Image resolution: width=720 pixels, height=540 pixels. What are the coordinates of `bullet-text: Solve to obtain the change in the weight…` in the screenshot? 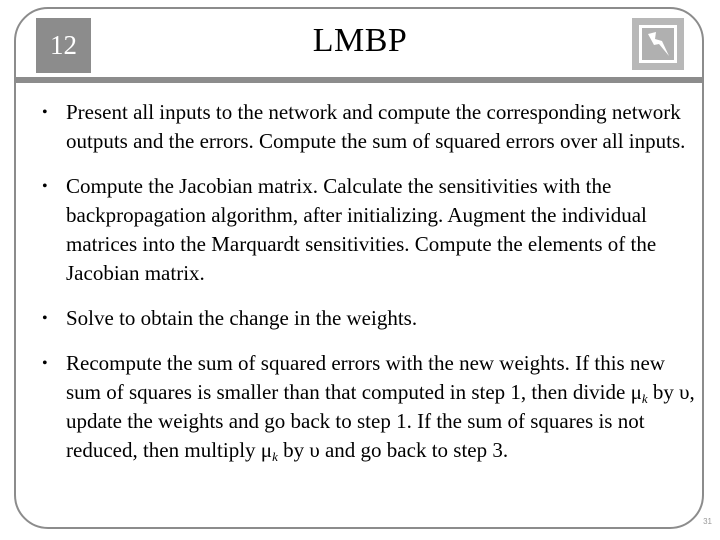 It's located at (242, 318).